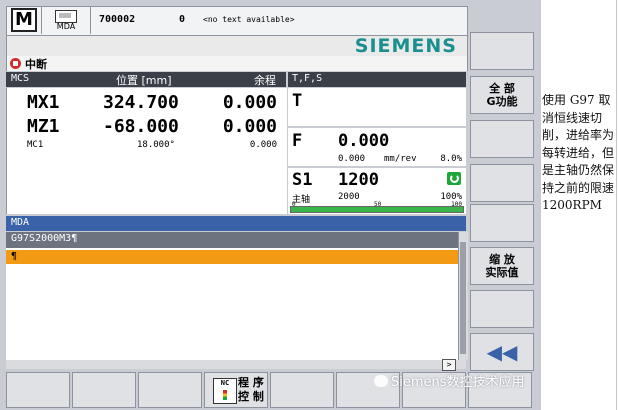 This screenshot has height=410, width=618. Describe the element at coordinates (297, 141) in the screenshot. I see `feed-label: F` at that location.